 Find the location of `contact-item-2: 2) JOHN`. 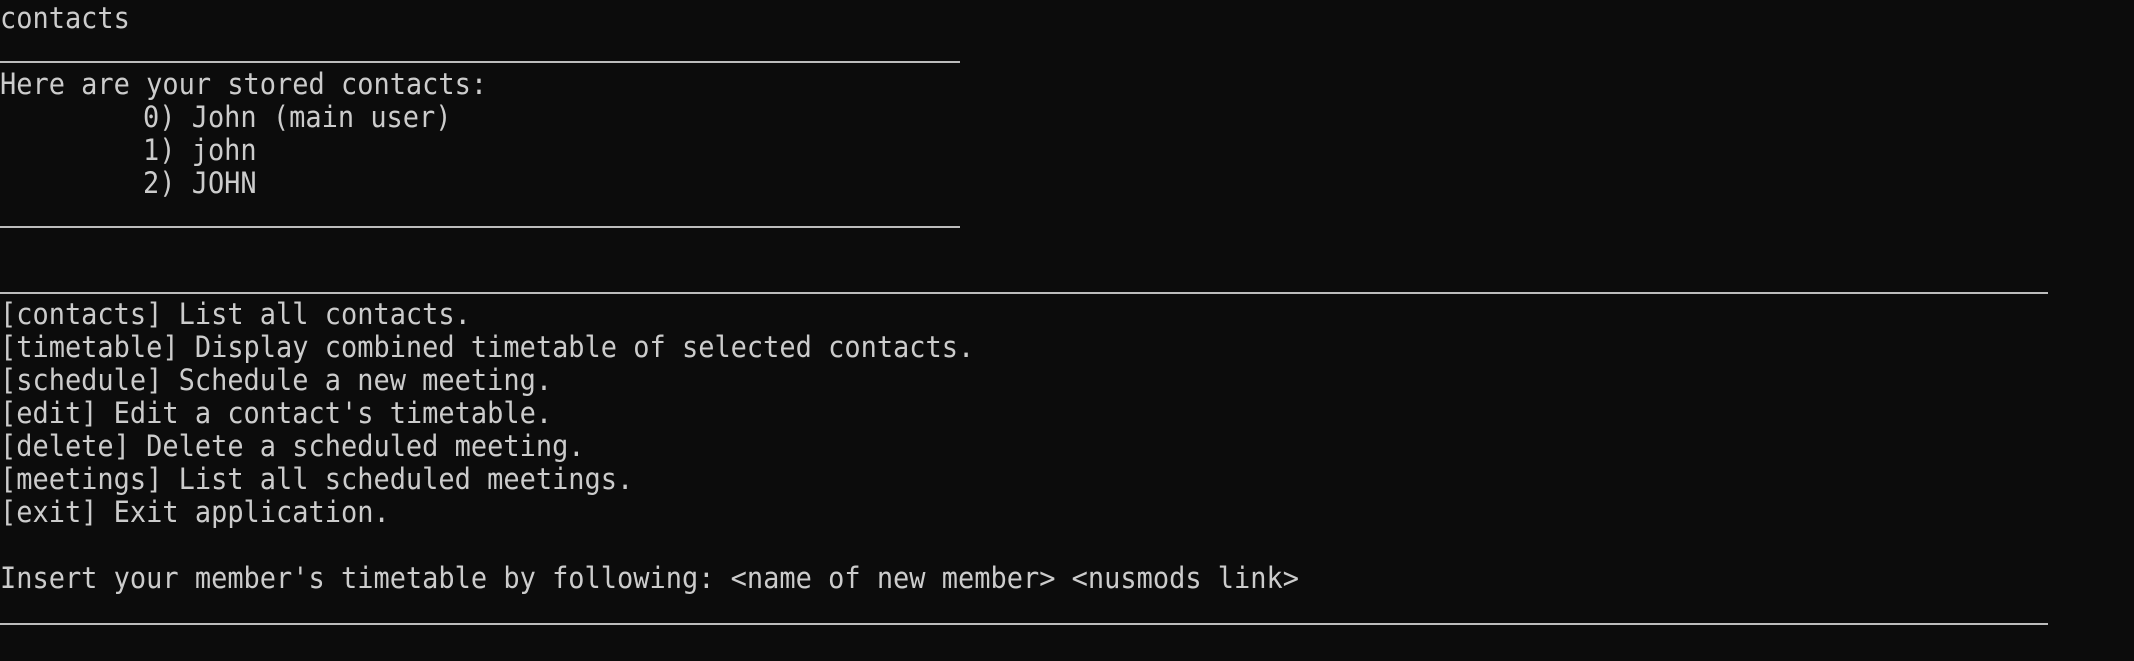

contact-item-2: 2) JOHN is located at coordinates (200, 183).